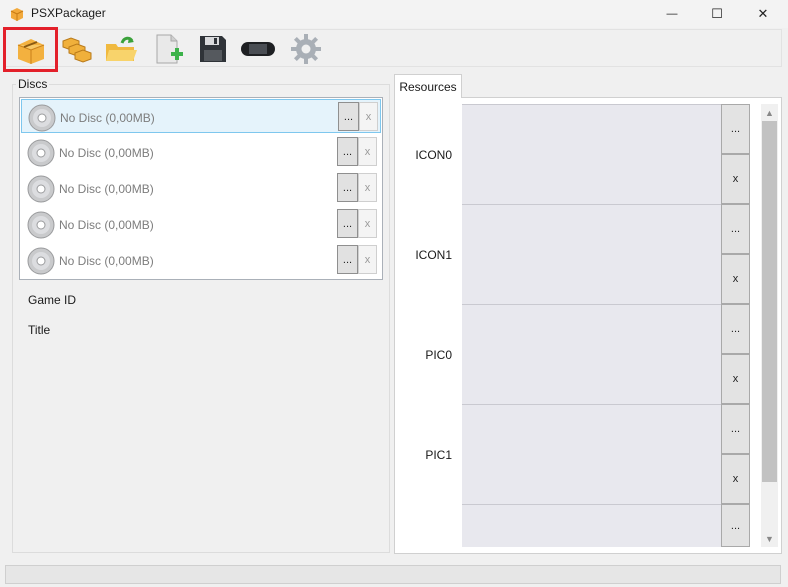 The image size is (788, 587). Describe the element at coordinates (201, 260) in the screenshot. I see `disc-row-5: No Disc (0,00MB) ... x` at that location.